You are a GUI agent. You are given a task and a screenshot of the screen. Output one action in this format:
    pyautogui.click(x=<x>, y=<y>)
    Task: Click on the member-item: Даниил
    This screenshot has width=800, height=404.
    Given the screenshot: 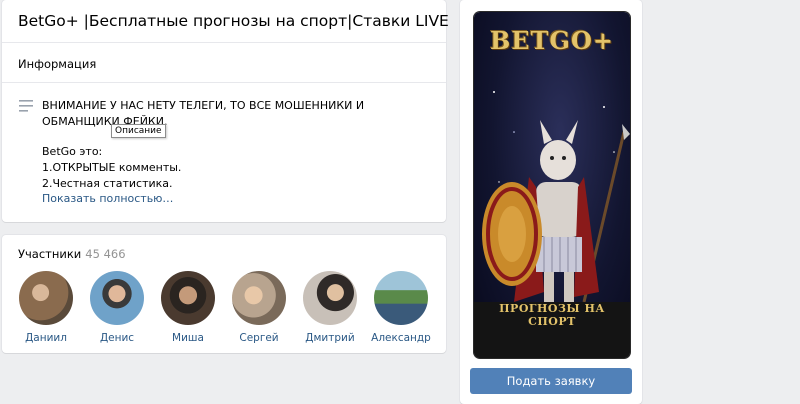 What is the action you would take?
    pyautogui.click(x=46, y=307)
    